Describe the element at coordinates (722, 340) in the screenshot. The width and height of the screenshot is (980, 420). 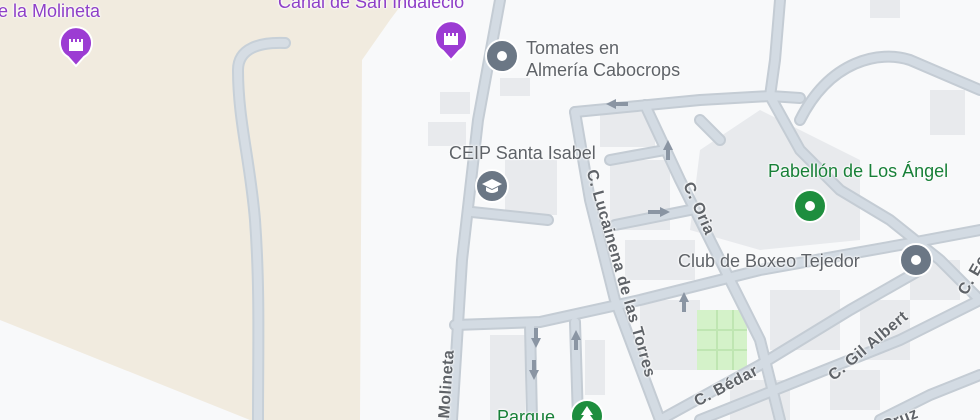
I see `park-area` at that location.